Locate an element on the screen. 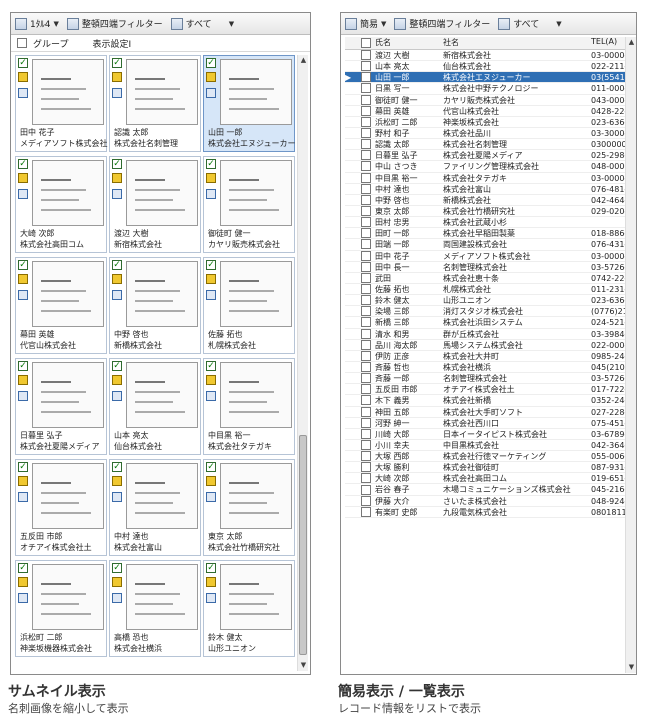  scroll-thumb is located at coordinates (303, 545).